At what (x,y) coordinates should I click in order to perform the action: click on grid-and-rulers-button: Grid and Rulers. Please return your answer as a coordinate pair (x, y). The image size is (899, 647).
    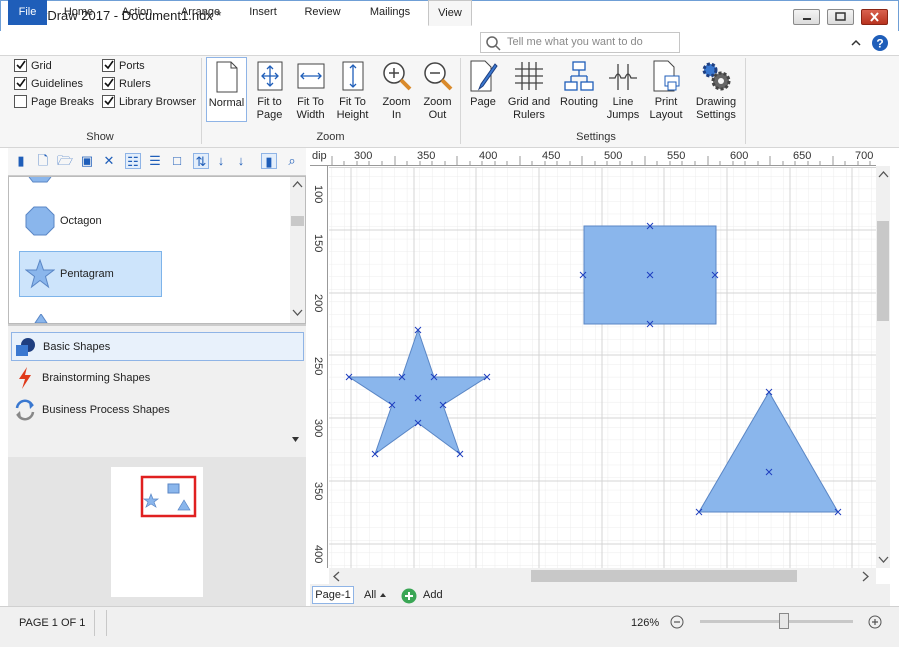
    Looking at the image, I should click on (529, 89).